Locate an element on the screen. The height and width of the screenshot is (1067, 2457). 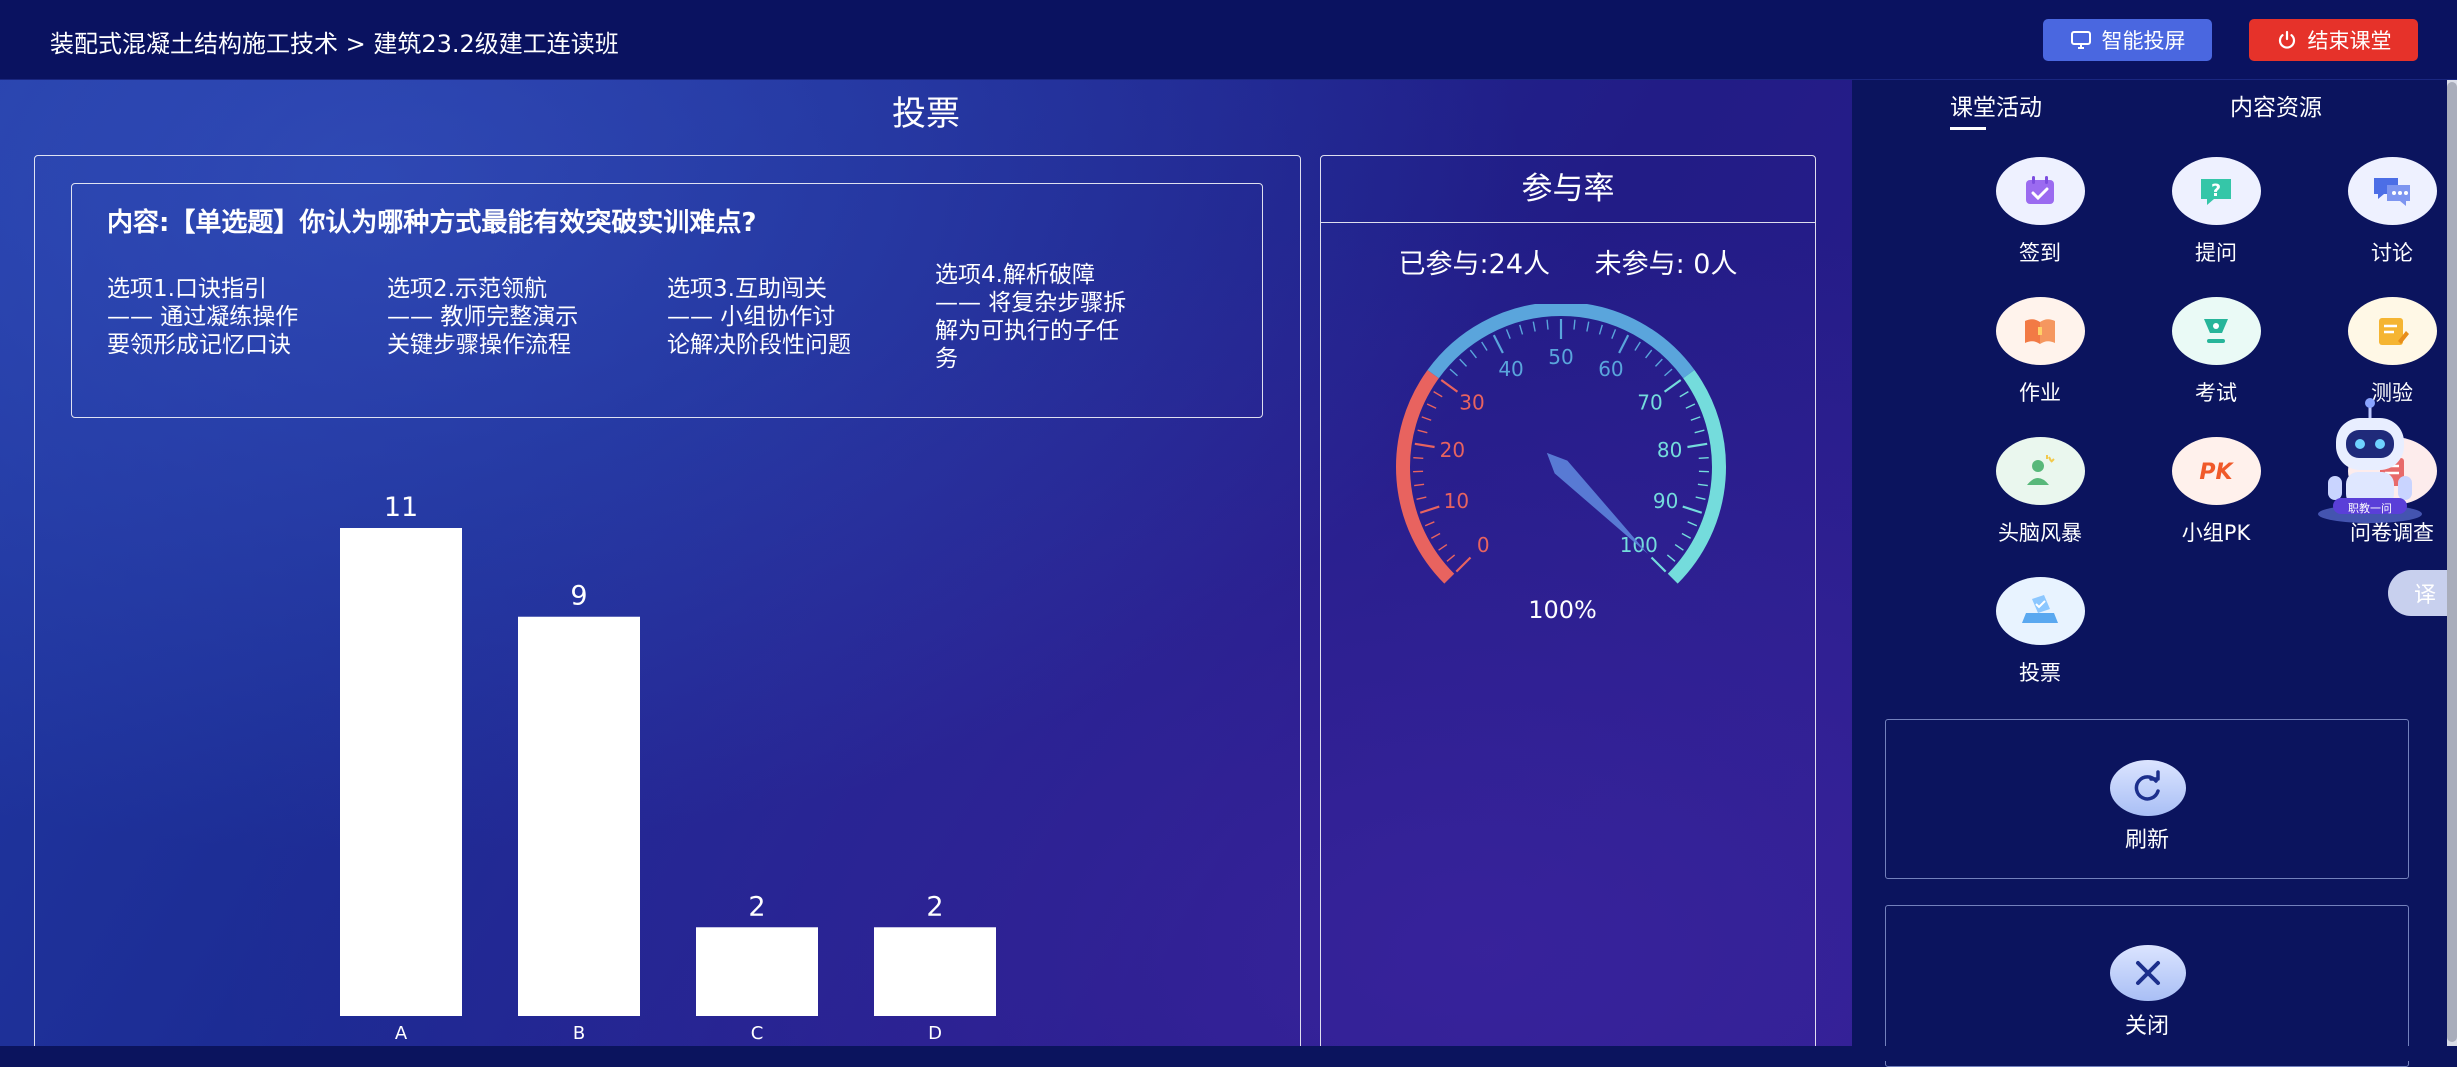
activity-icon-bg: ? is located at coordinates (2216, 191).